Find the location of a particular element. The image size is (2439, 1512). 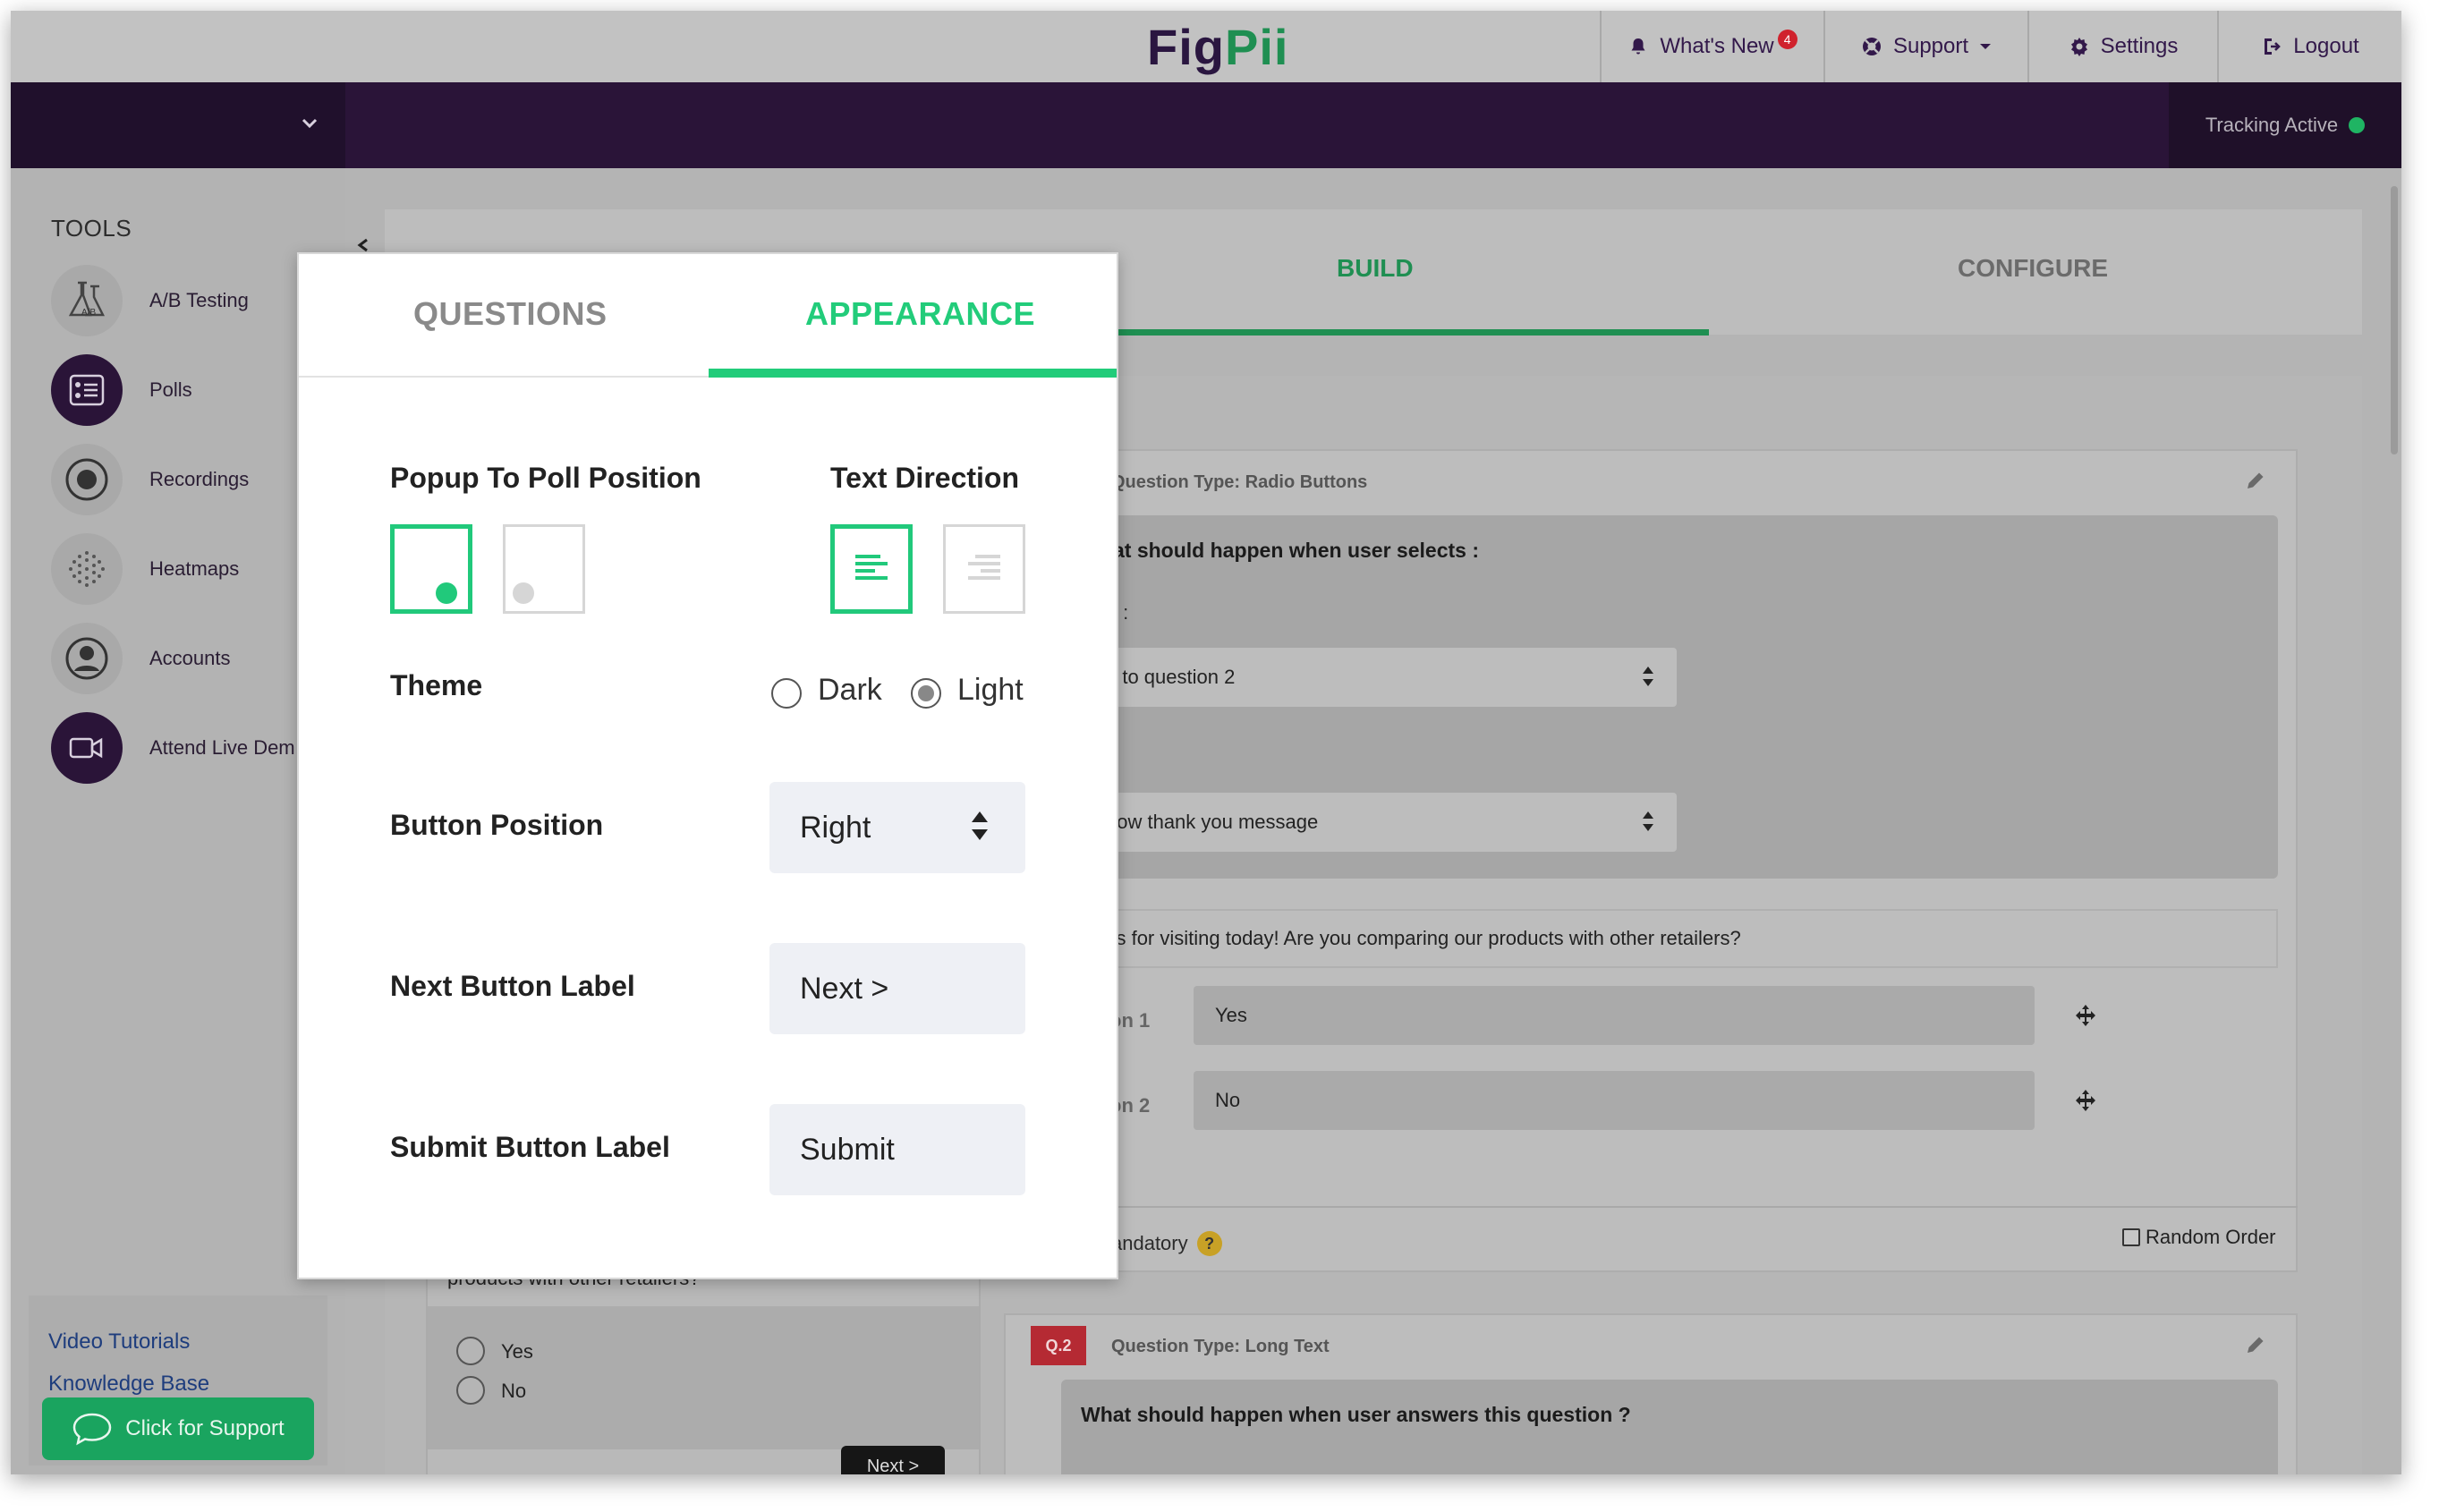

site-selector is located at coordinates (178, 125).